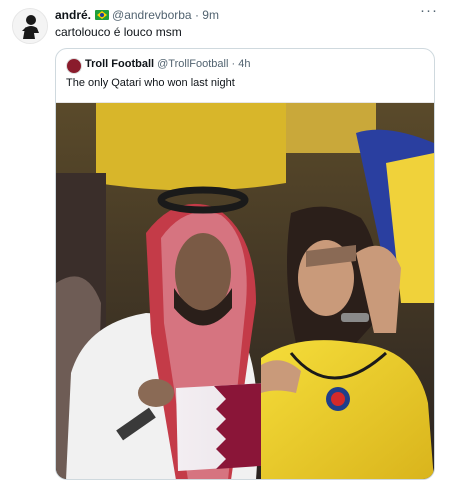 Image resolution: width=454 pixels, height=480 pixels. What do you see at coordinates (429, 10) in the screenshot?
I see `more-options-icon: ···` at bounding box center [429, 10].